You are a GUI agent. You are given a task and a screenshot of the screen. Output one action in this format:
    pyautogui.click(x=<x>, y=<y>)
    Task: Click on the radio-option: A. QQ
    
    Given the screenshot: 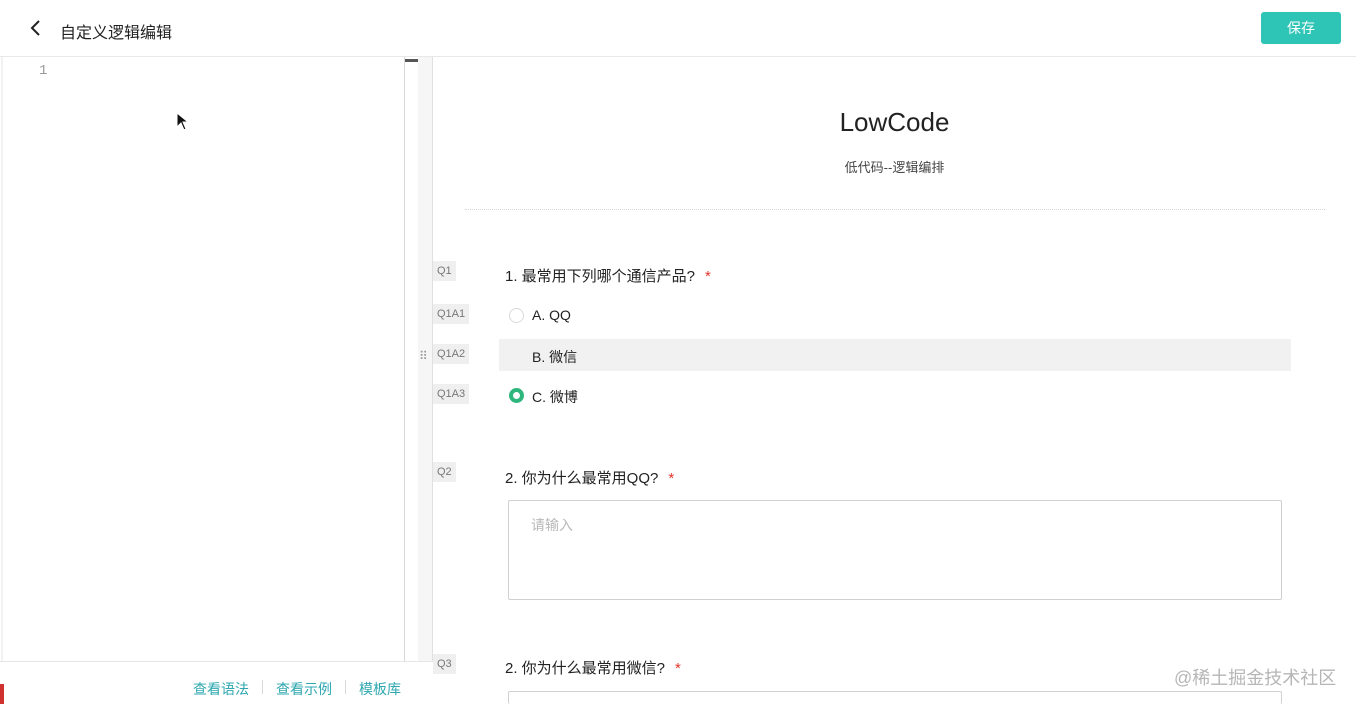 What is the action you would take?
    pyautogui.click(x=895, y=315)
    